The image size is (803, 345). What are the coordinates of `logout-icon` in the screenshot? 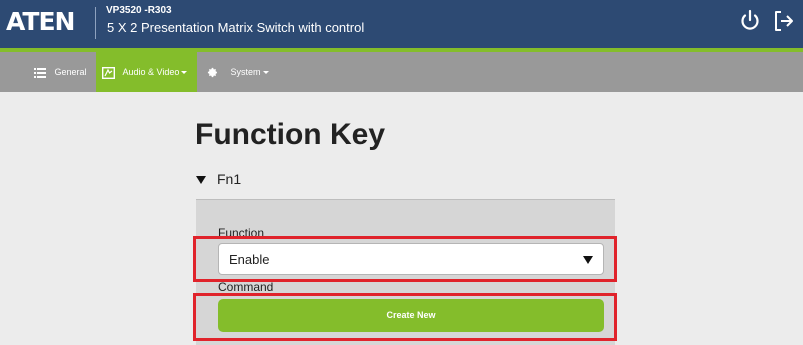 It's located at (784, 21).